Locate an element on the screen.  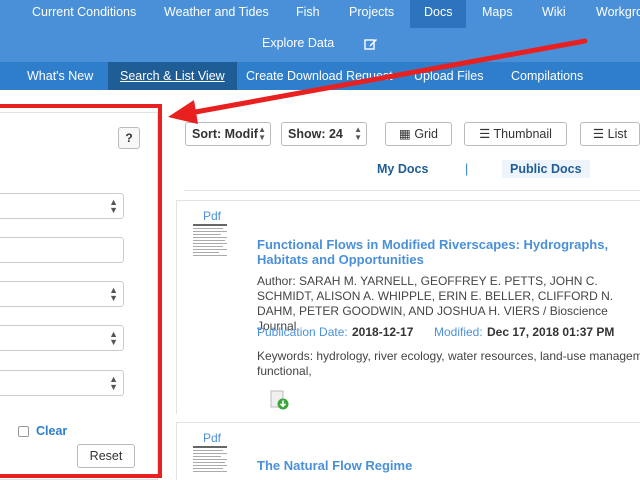
subnav-compilations: Compilations is located at coordinates (547, 76).